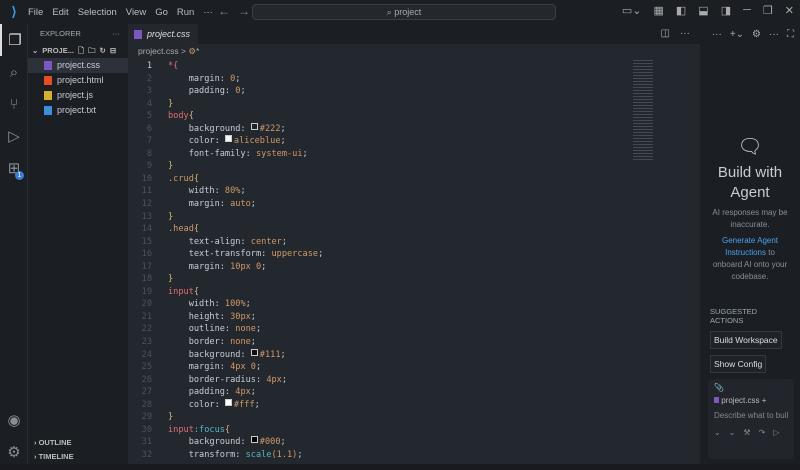  Describe the element at coordinates (378, 392) in the screenshot. I see `code-line: 27 padding: 4px;` at that location.